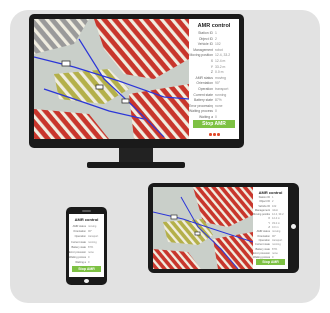 This screenshot has width=330, height=313. I want to click on info-row: Waiting a0, so click(86, 262).